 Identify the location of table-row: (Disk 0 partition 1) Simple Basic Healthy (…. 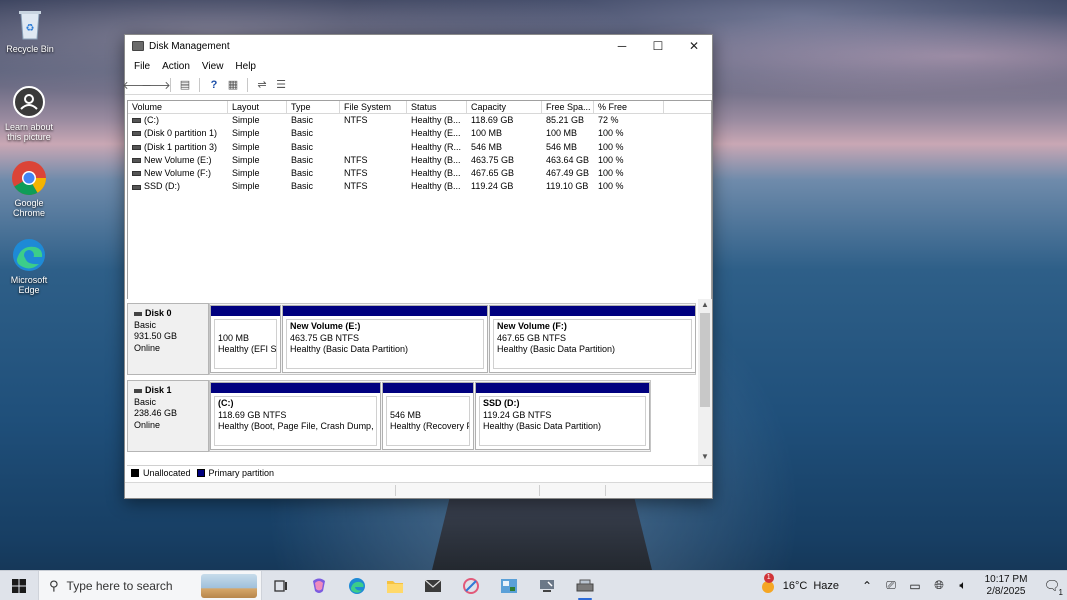
(419, 133).